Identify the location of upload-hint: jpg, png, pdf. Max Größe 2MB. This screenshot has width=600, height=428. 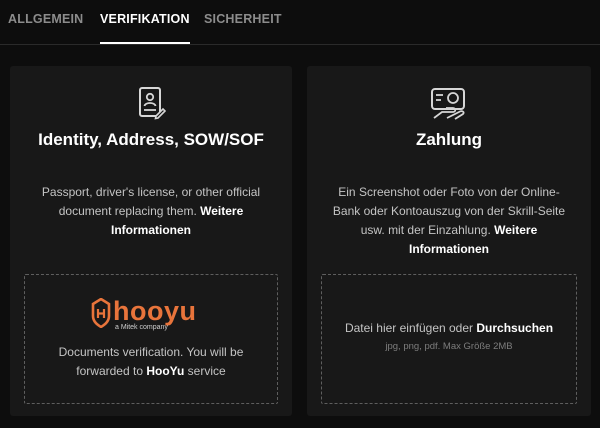
(449, 346).